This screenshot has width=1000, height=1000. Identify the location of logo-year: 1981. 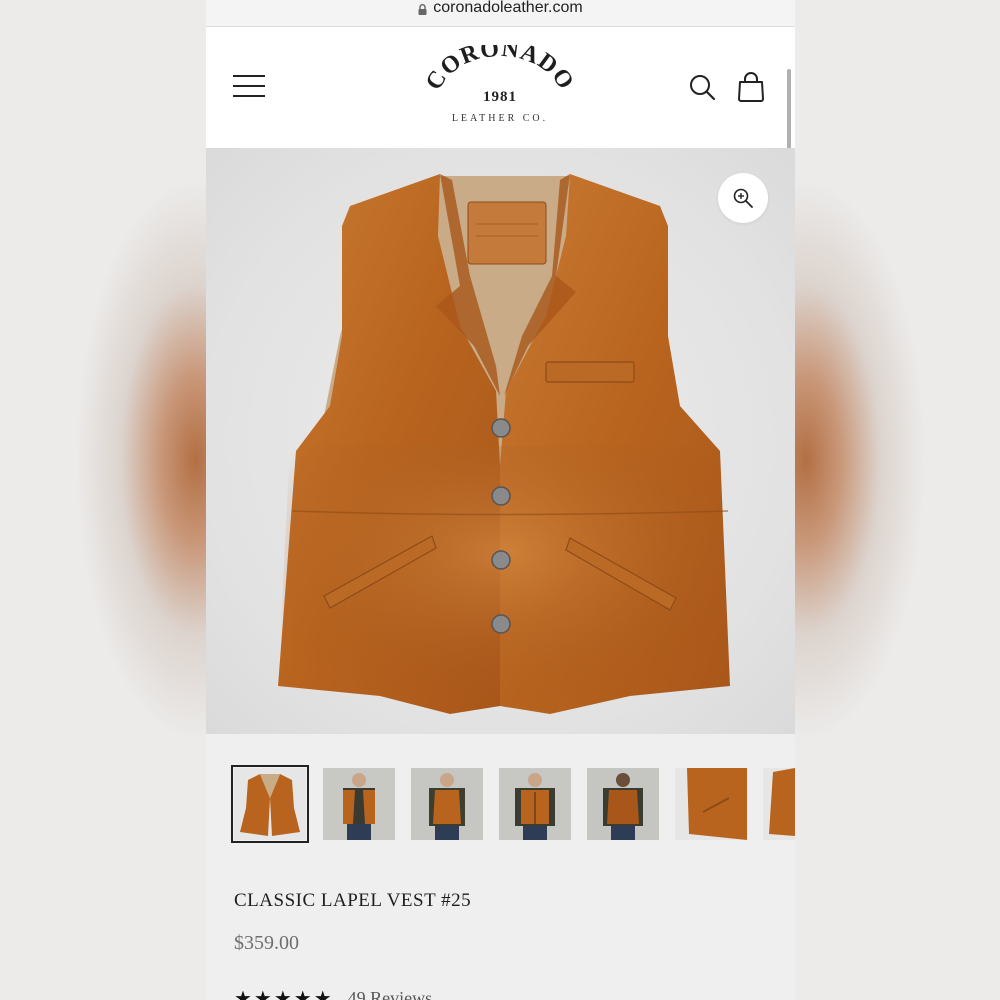
(500, 97).